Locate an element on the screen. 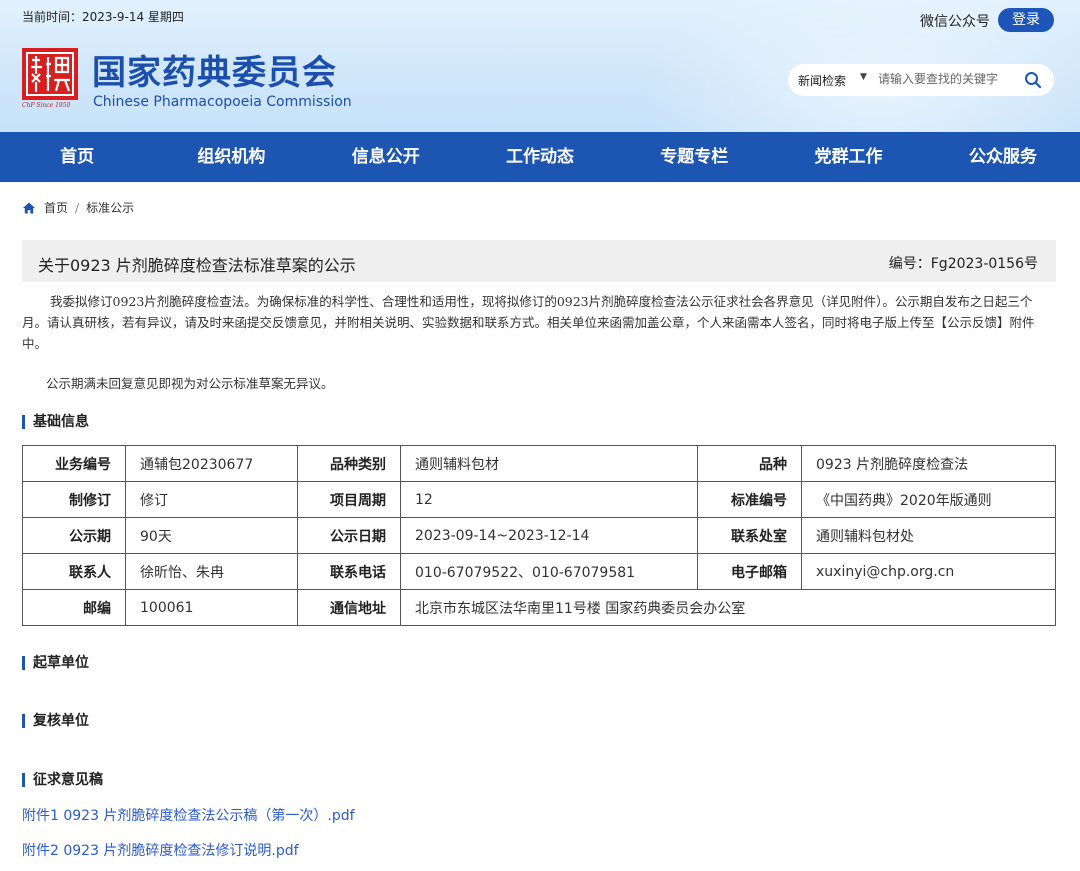 This screenshot has height=871, width=1080. breadcrumb-home: 首页 is located at coordinates (56, 207).